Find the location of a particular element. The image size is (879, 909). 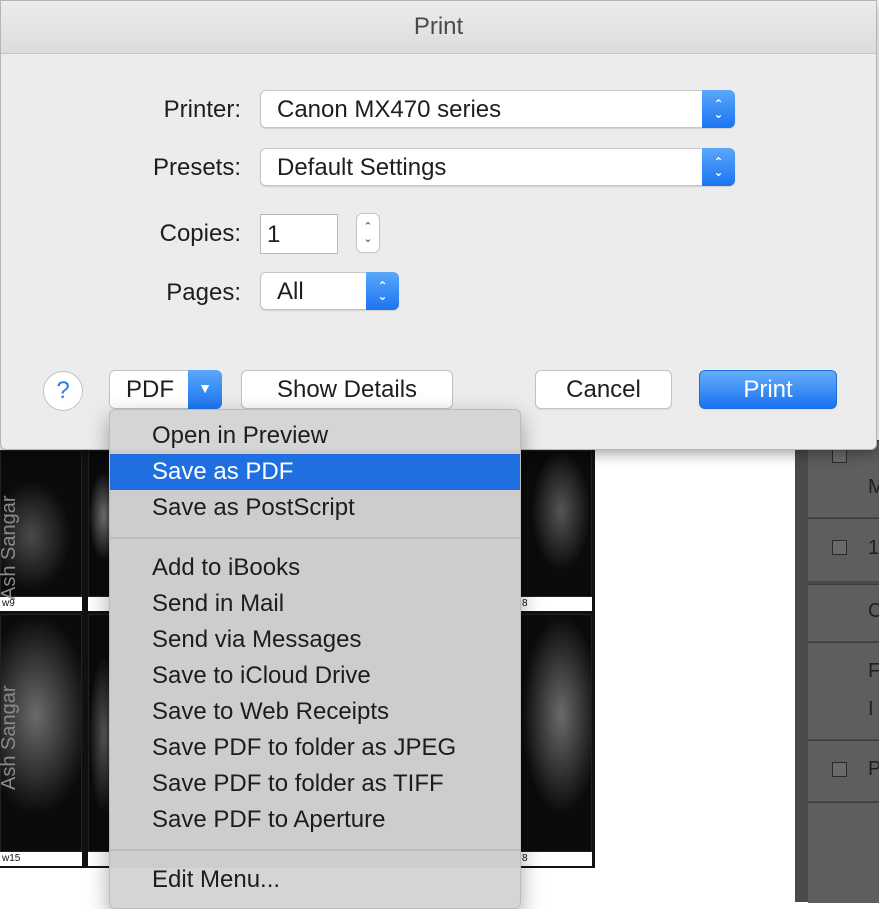

panel-label: M is located at coordinates (873, 487).